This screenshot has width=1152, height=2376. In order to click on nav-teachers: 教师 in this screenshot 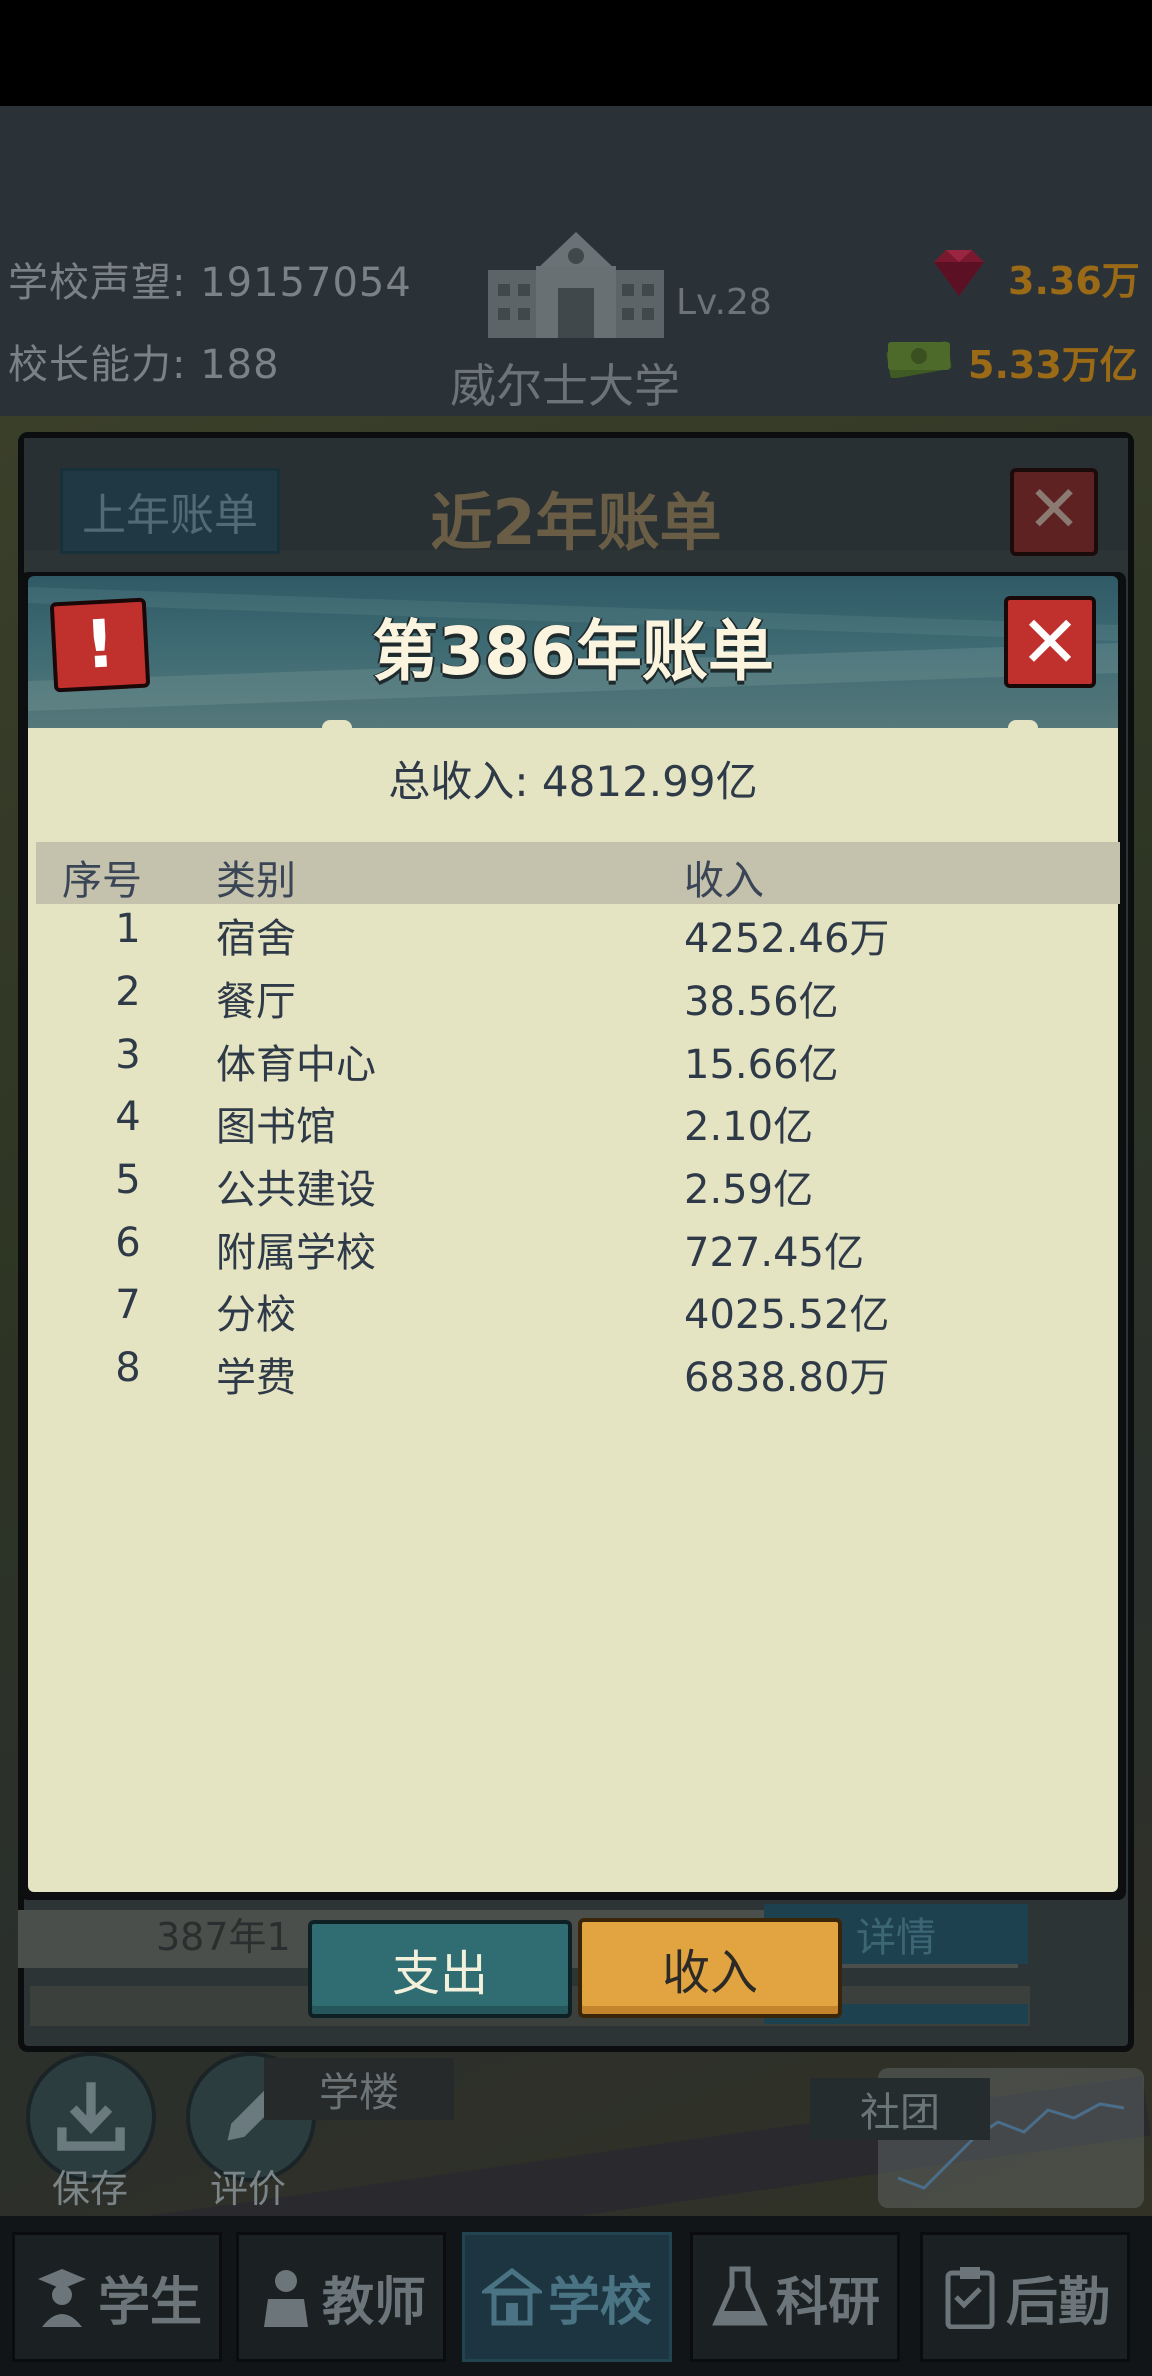, I will do `click(341, 2297)`.